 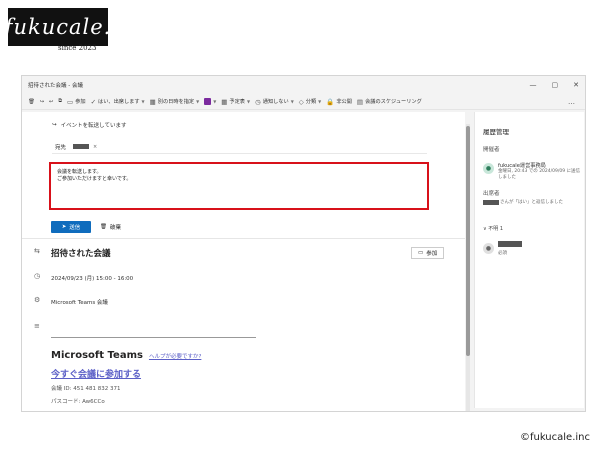 I want to click on category-label: 分類, so click(x=311, y=102).